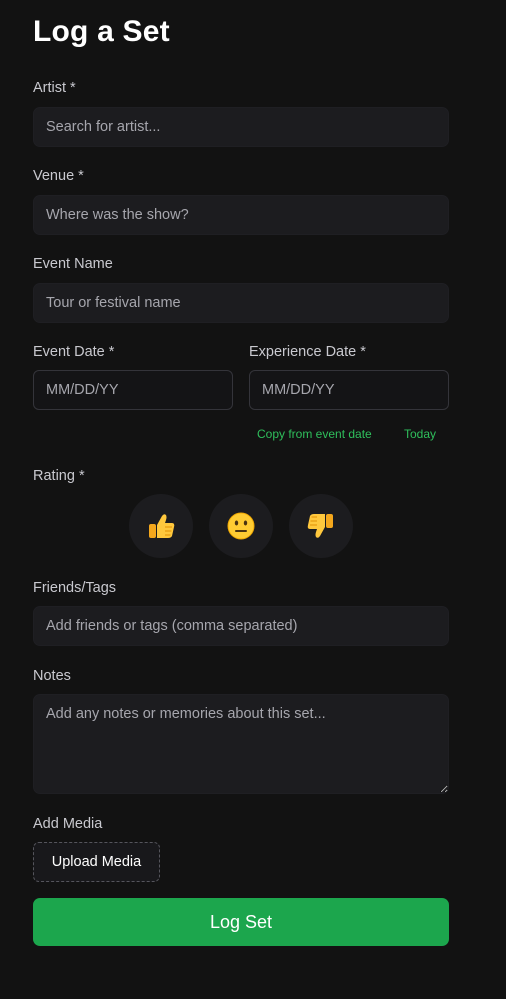  What do you see at coordinates (75, 588) in the screenshot?
I see `friends-tags-label: Friends/Tags` at bounding box center [75, 588].